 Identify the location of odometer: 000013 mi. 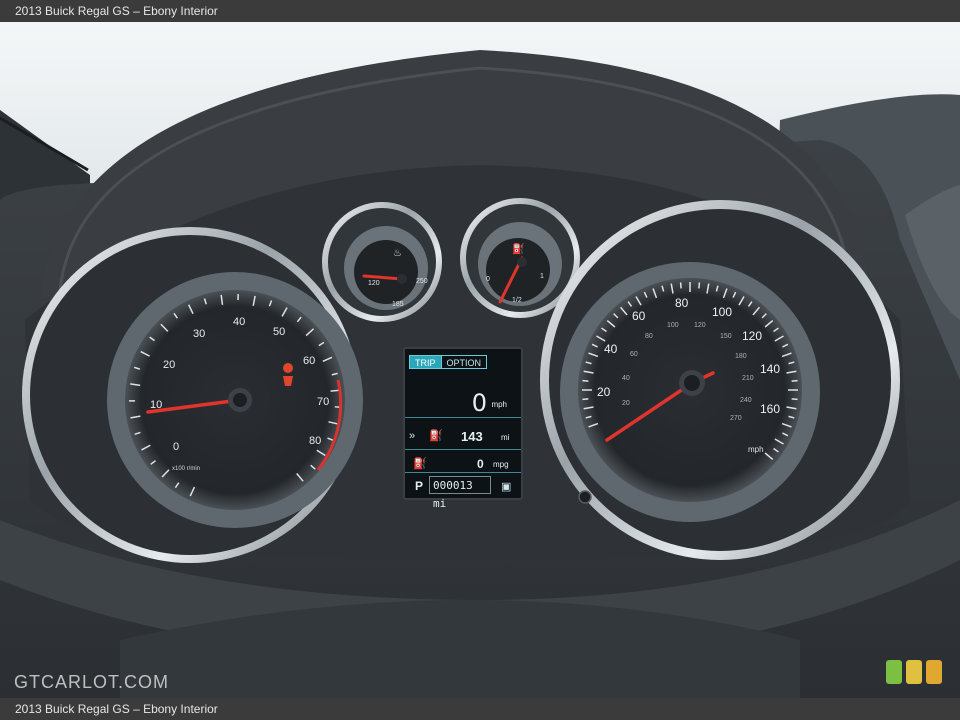
(460, 493).